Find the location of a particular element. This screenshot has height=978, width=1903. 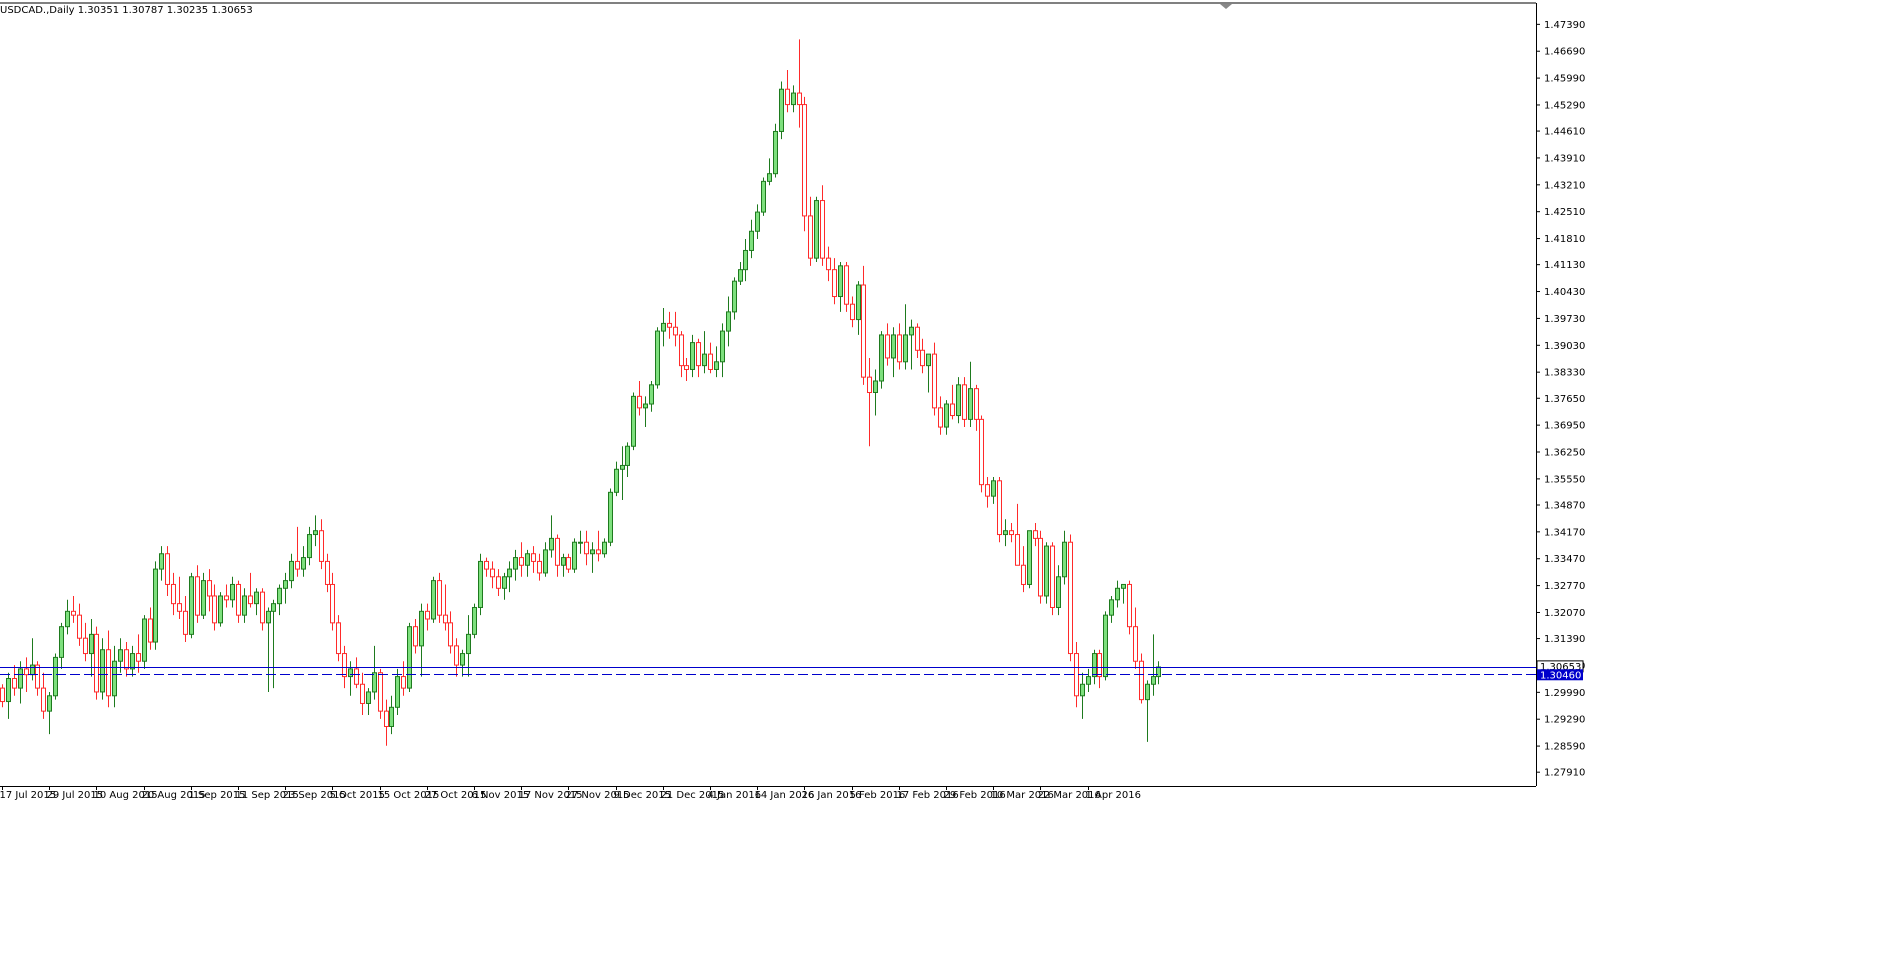

y-tick-label: 1.39730 is located at coordinates (1564, 319).